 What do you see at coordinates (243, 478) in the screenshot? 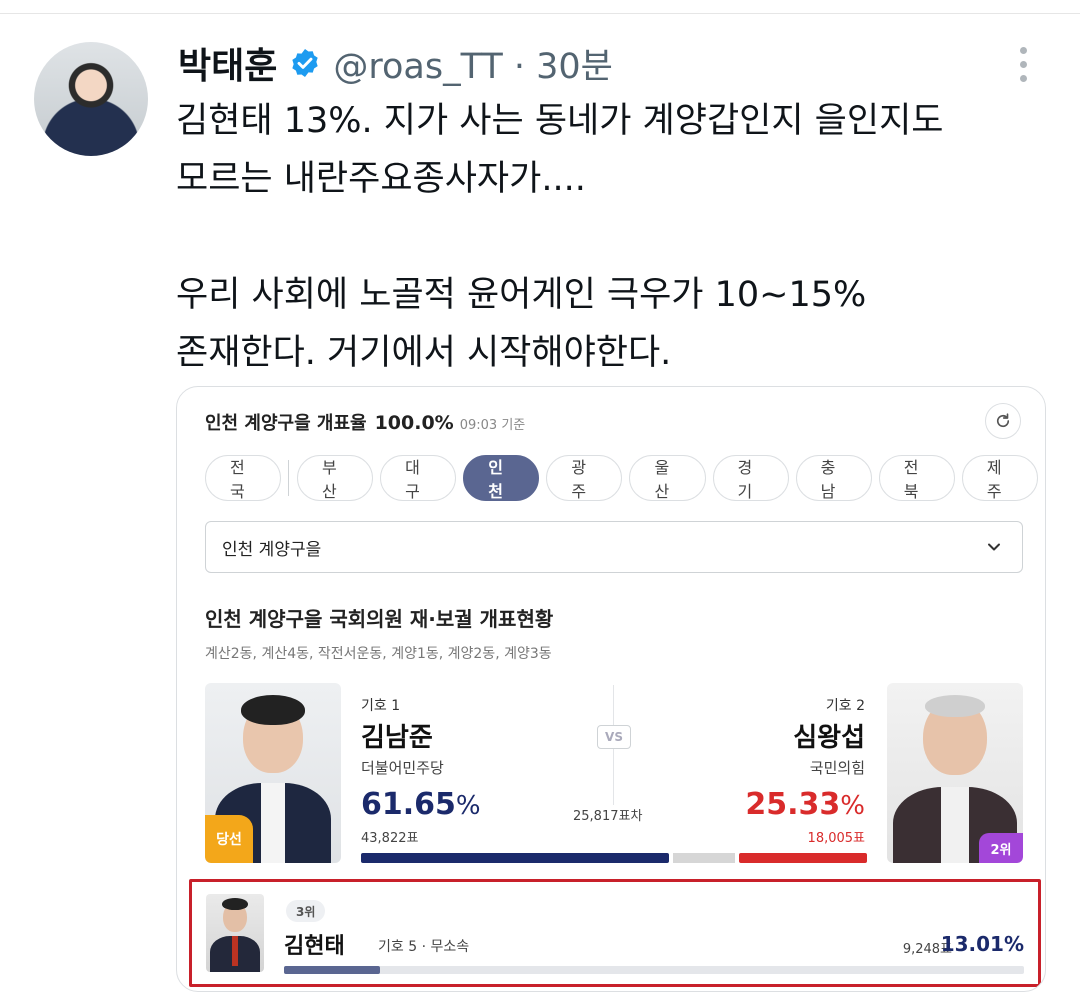
I see `region-tab-전국: 전국` at bounding box center [243, 478].